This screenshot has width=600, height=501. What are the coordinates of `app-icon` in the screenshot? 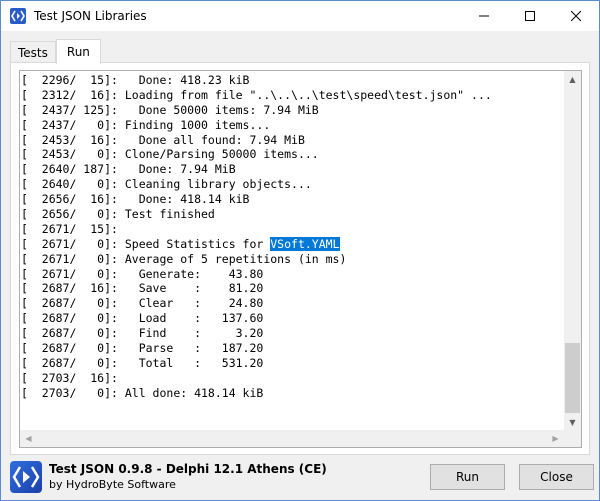 It's located at (18, 16).